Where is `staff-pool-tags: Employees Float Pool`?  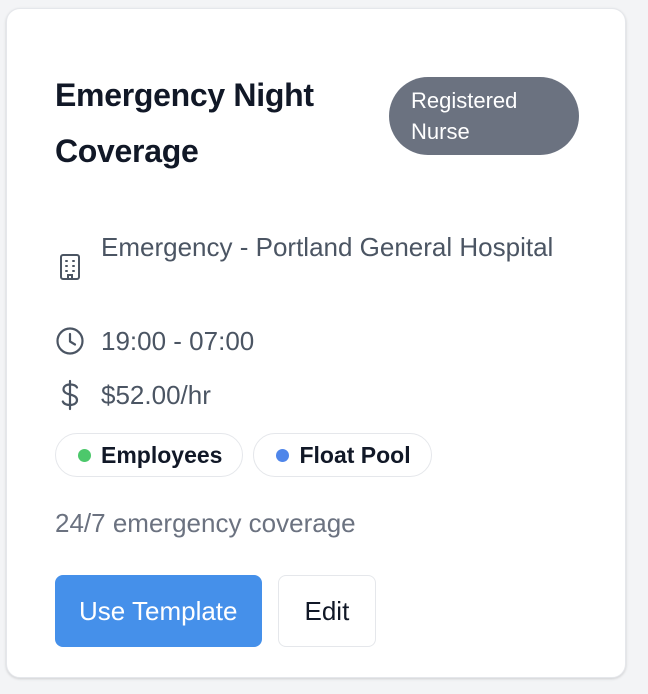 staff-pool-tags: Employees Float Pool is located at coordinates (317, 455).